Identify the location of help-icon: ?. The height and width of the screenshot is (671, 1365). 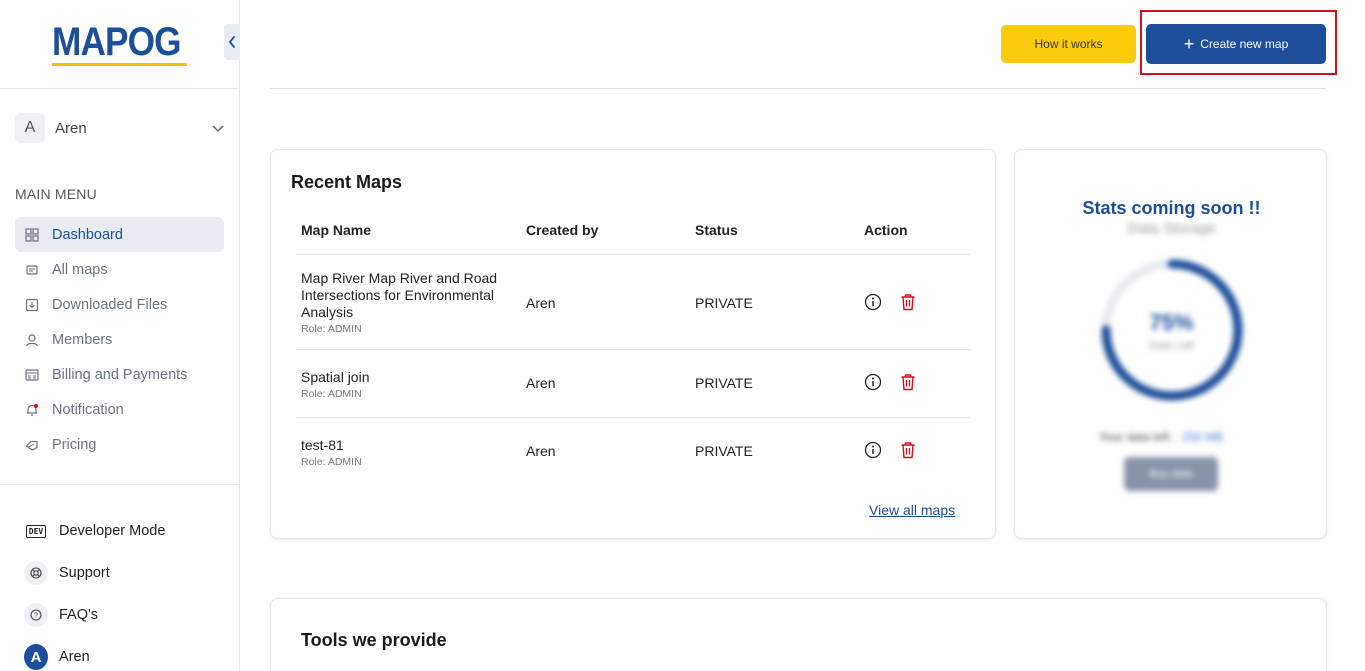
(36, 615).